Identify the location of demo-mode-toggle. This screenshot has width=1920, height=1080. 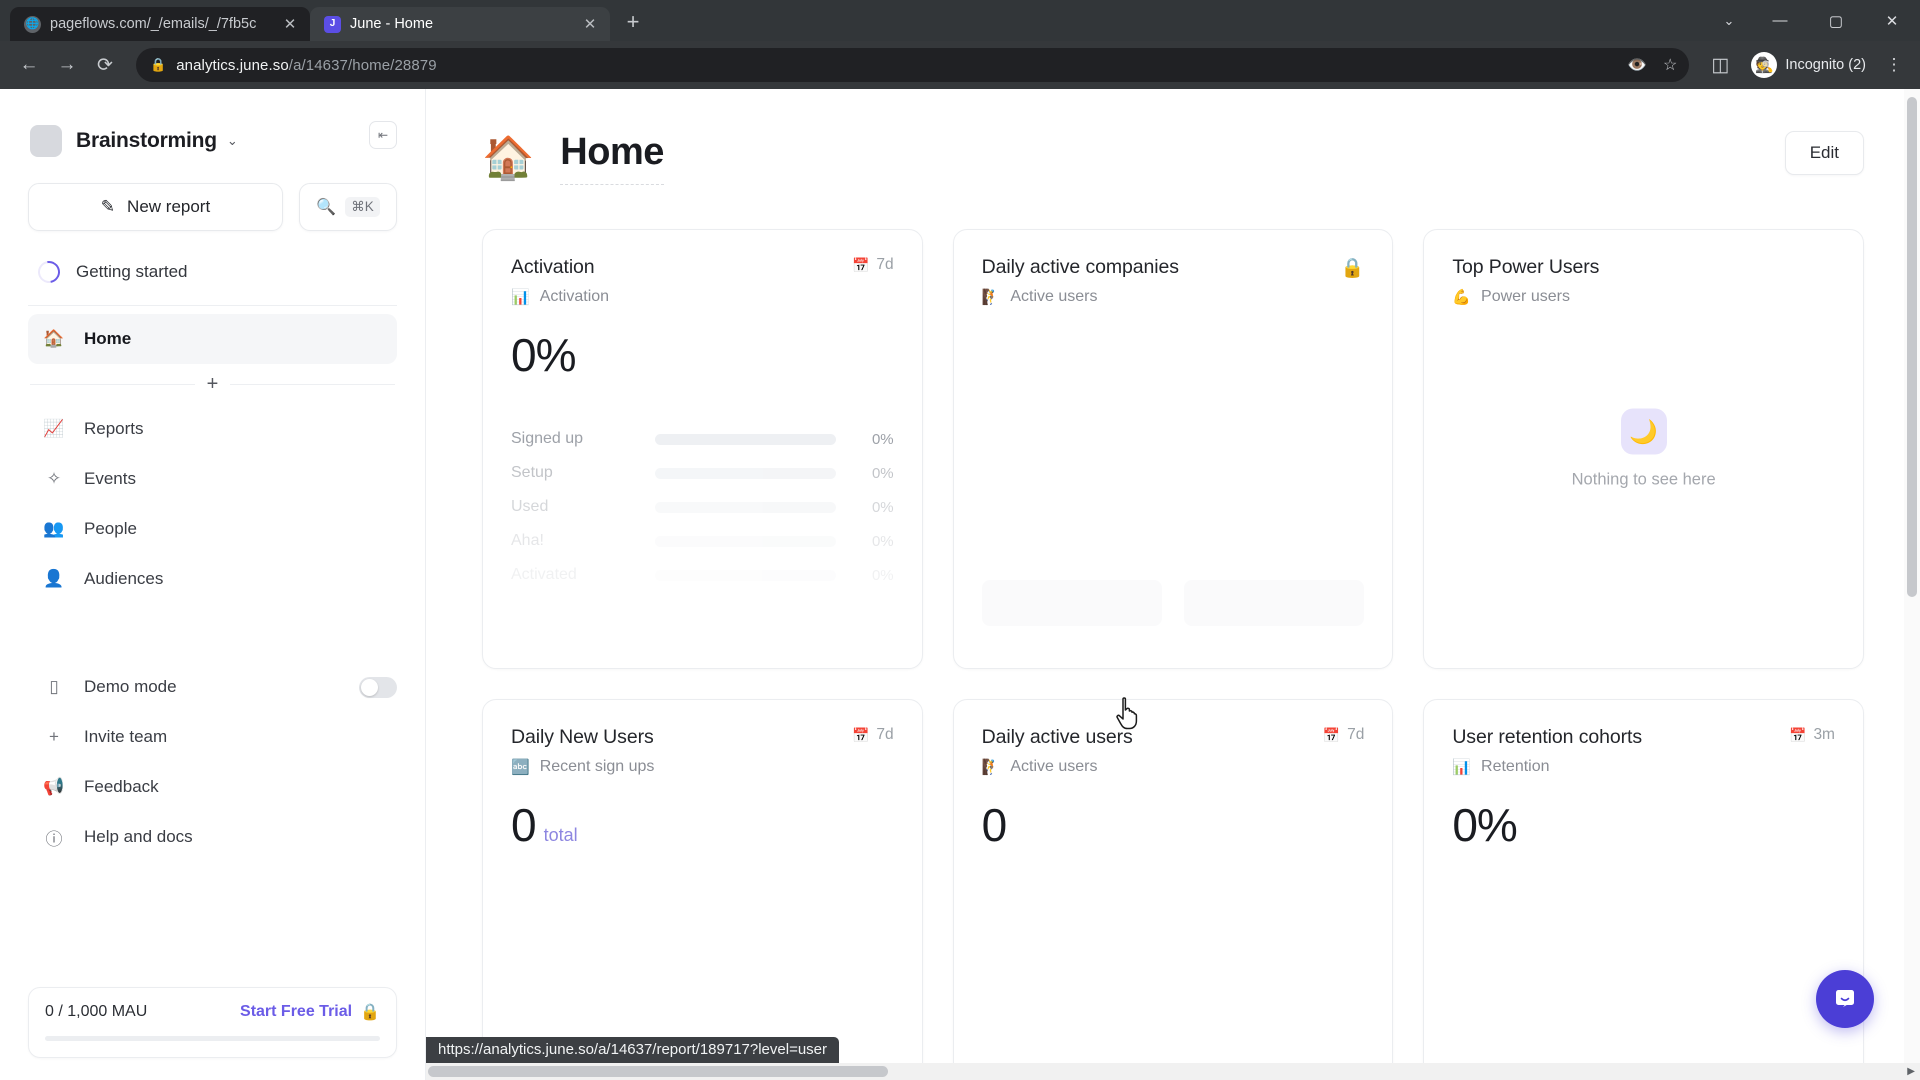
(378, 687).